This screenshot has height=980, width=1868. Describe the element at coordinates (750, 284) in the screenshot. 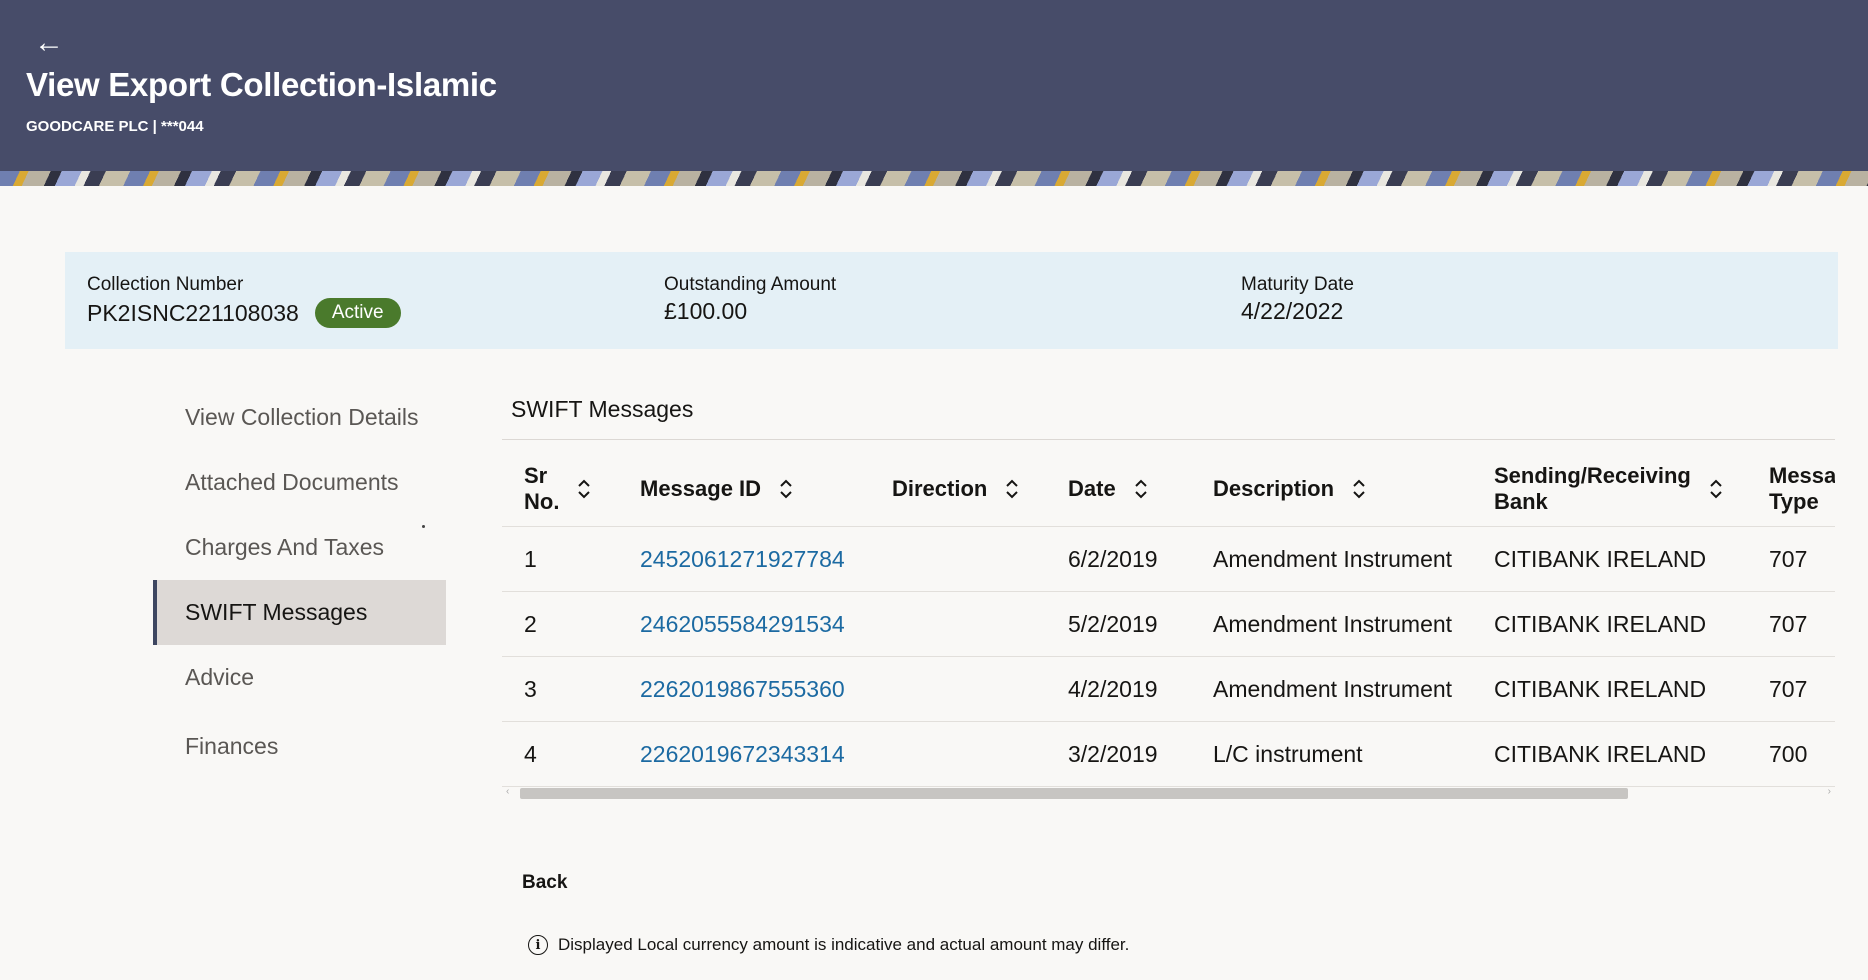

I see `outstanding-amount-label: Outstanding Amount` at that location.